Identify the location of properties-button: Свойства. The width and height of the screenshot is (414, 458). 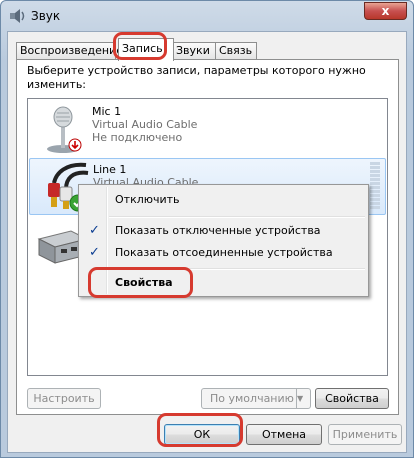
(352, 398).